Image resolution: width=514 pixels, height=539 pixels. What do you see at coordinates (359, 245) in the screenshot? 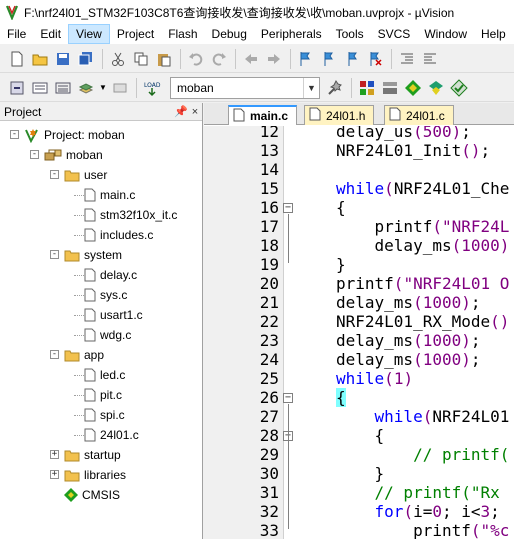
I see `code-line: 18 delay_ms(1000)` at bounding box center [359, 245].